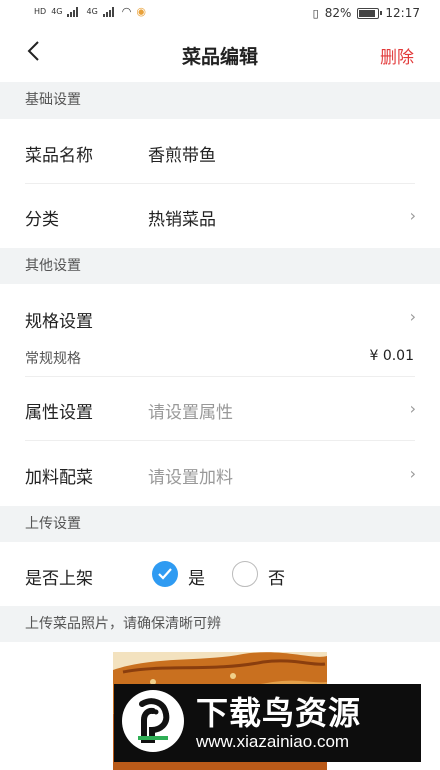 Image resolution: width=440 pixels, height=770 pixels. What do you see at coordinates (220, 330) in the screenshot?
I see `spec-row: 规格设置 › 常规规格 ¥ 0.01` at bounding box center [220, 330].